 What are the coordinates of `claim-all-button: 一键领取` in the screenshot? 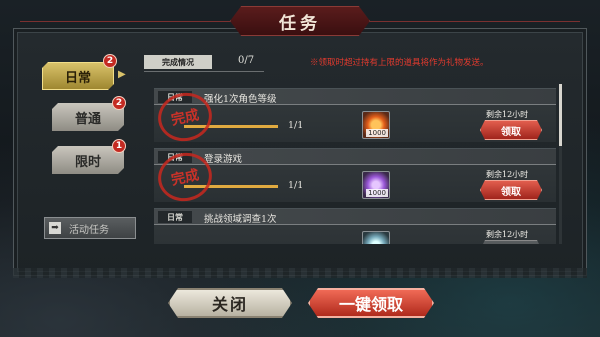 It's located at (371, 303).